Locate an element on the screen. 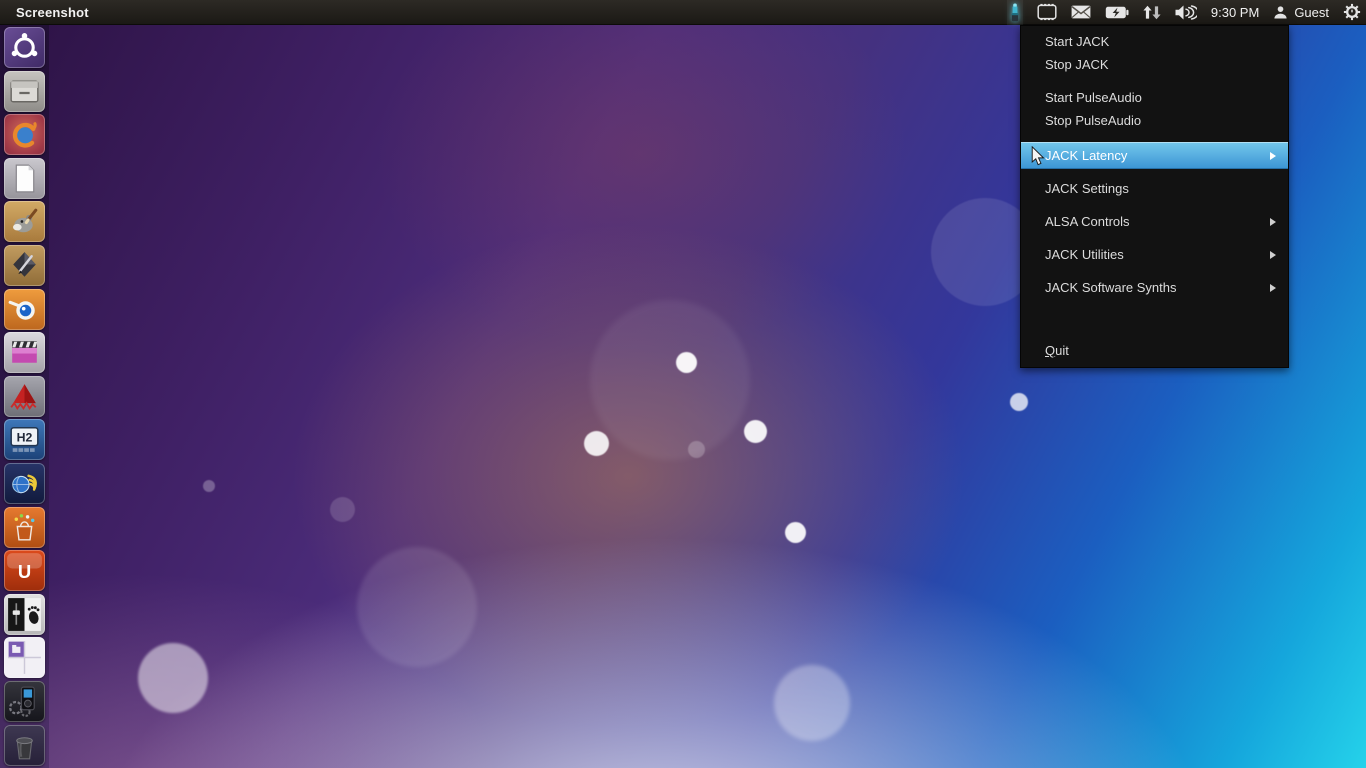 The width and height of the screenshot is (1366, 768). globe-wing-icon is located at coordinates (24, 484).